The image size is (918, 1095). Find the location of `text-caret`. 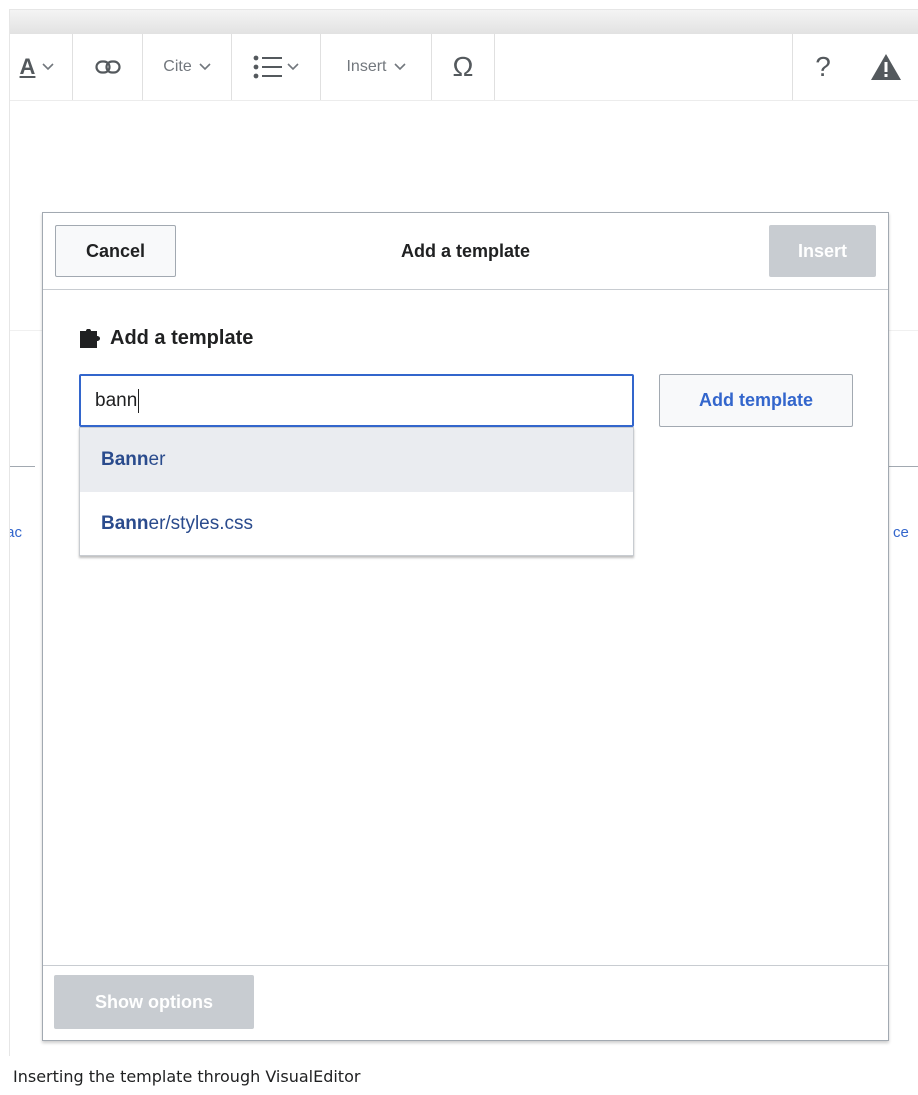

text-caret is located at coordinates (139, 400).